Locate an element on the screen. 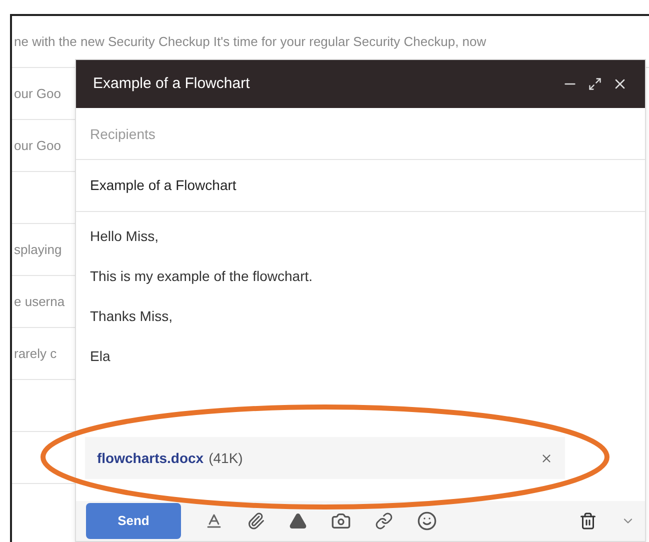 The height and width of the screenshot is (542, 649). body-text: Ela is located at coordinates (101, 356).